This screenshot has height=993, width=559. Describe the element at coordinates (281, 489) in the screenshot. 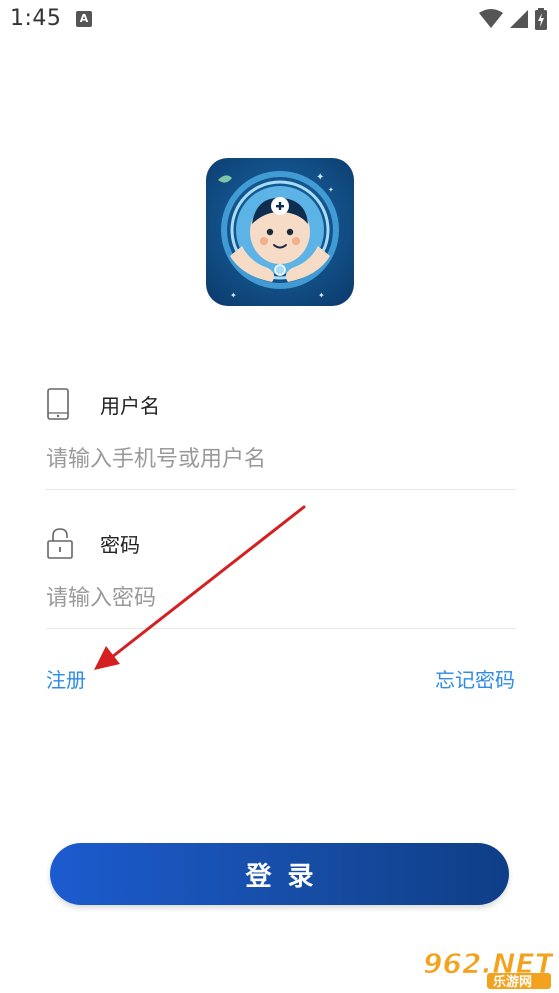

I see `username-divider` at that location.